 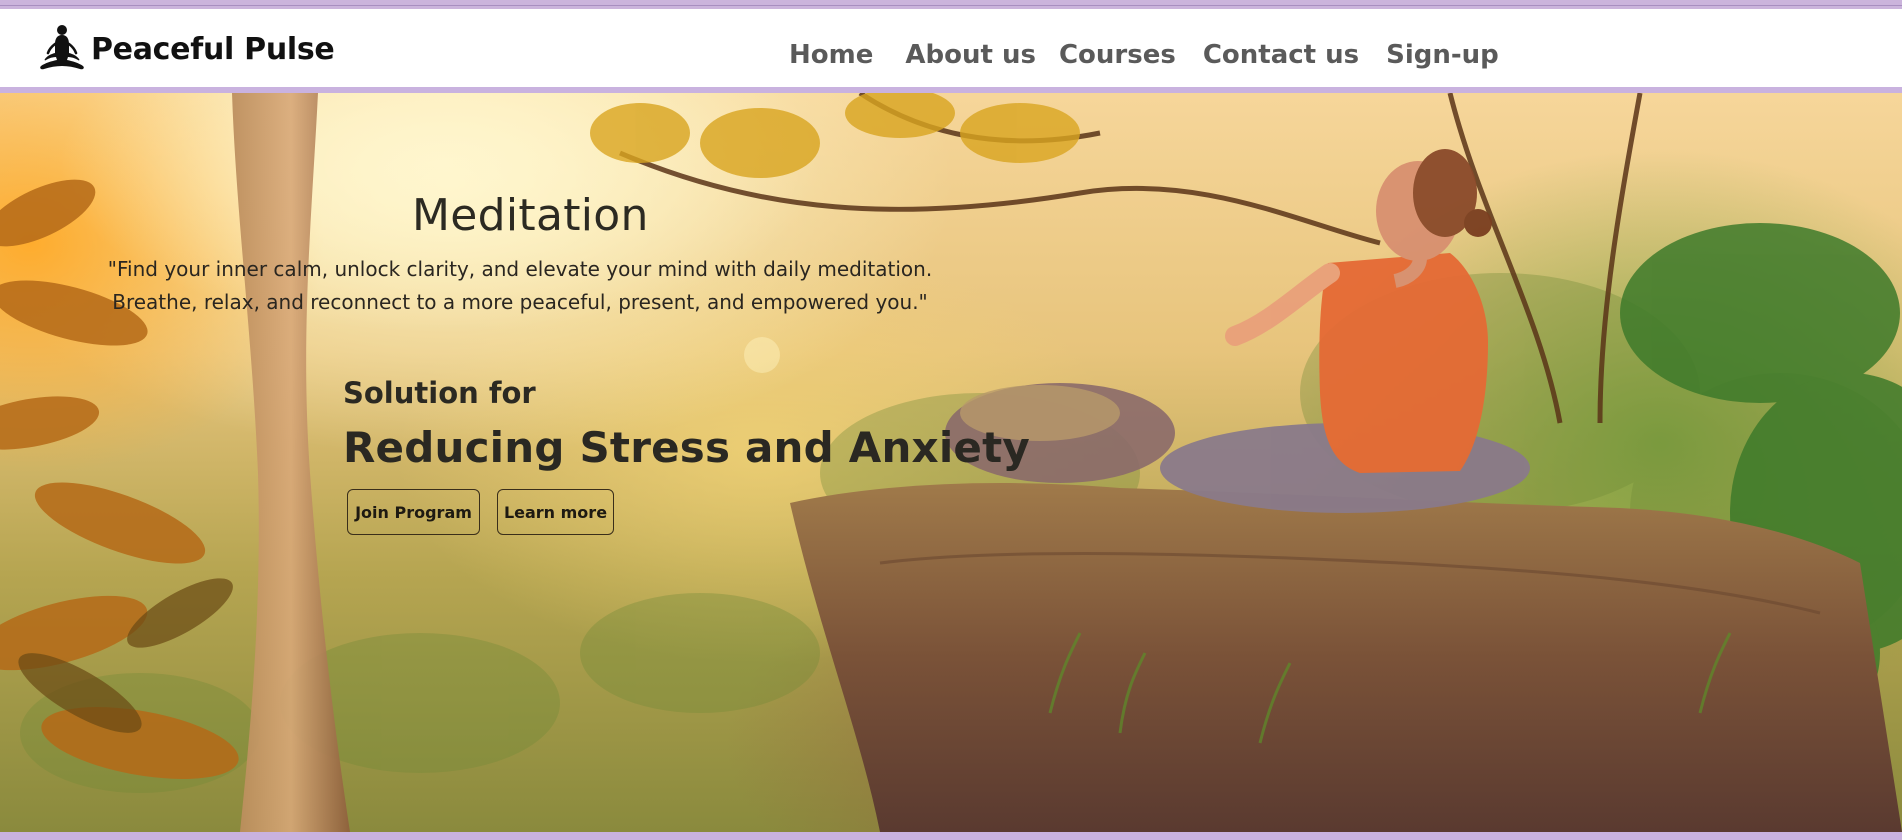 What do you see at coordinates (951, 4) in the screenshot?
I see `top-border` at bounding box center [951, 4].